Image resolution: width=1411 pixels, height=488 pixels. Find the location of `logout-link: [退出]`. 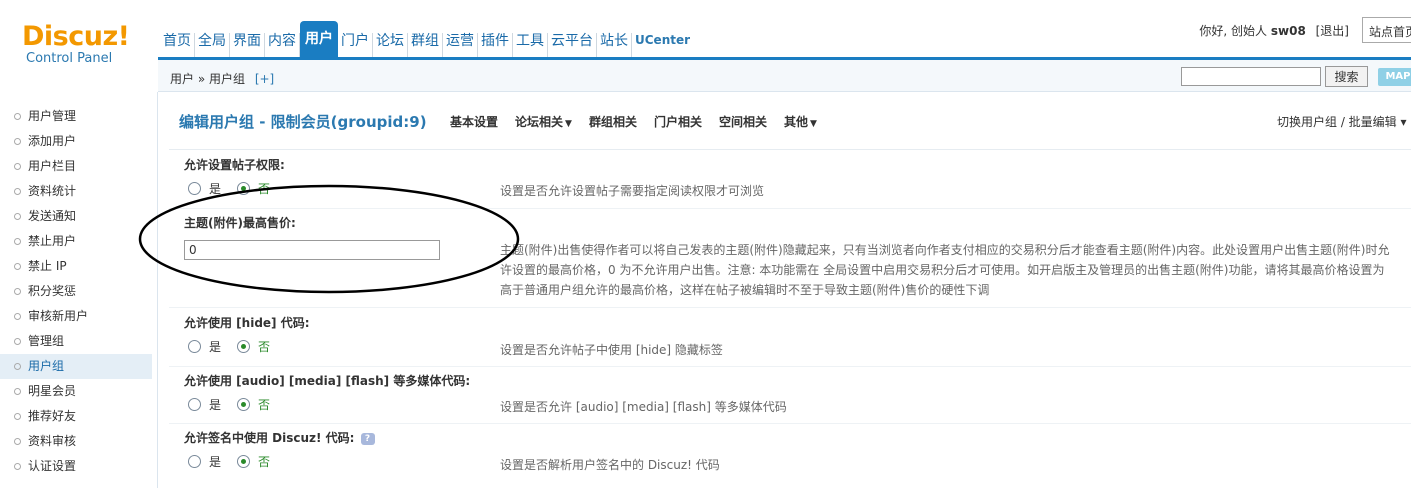

logout-link: [退出] is located at coordinates (1332, 31).